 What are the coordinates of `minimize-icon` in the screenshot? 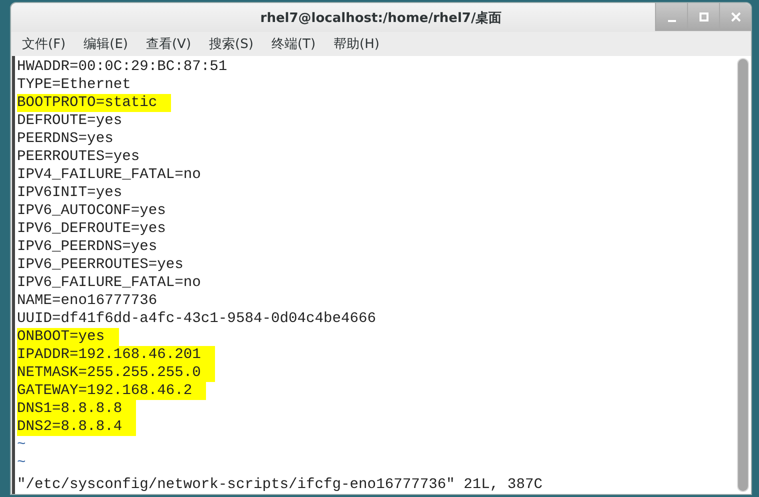 It's located at (672, 21).